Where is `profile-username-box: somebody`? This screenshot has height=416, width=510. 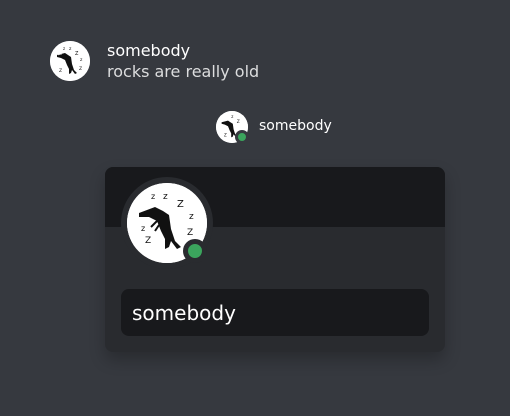 profile-username-box: somebody is located at coordinates (275, 312).